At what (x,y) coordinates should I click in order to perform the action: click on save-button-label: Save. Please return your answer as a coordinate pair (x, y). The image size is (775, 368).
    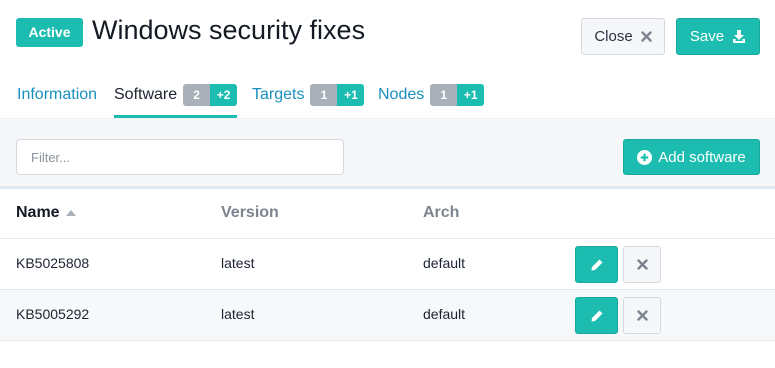
    Looking at the image, I should click on (707, 36).